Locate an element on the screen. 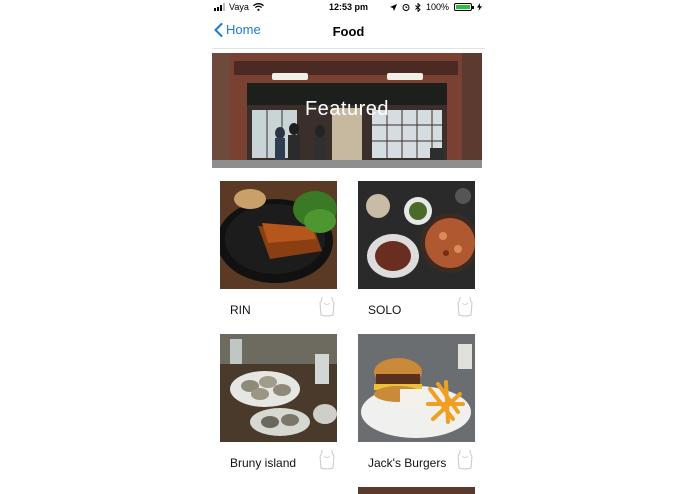 The image size is (695, 494). featured-banner: Featured is located at coordinates (347, 110).